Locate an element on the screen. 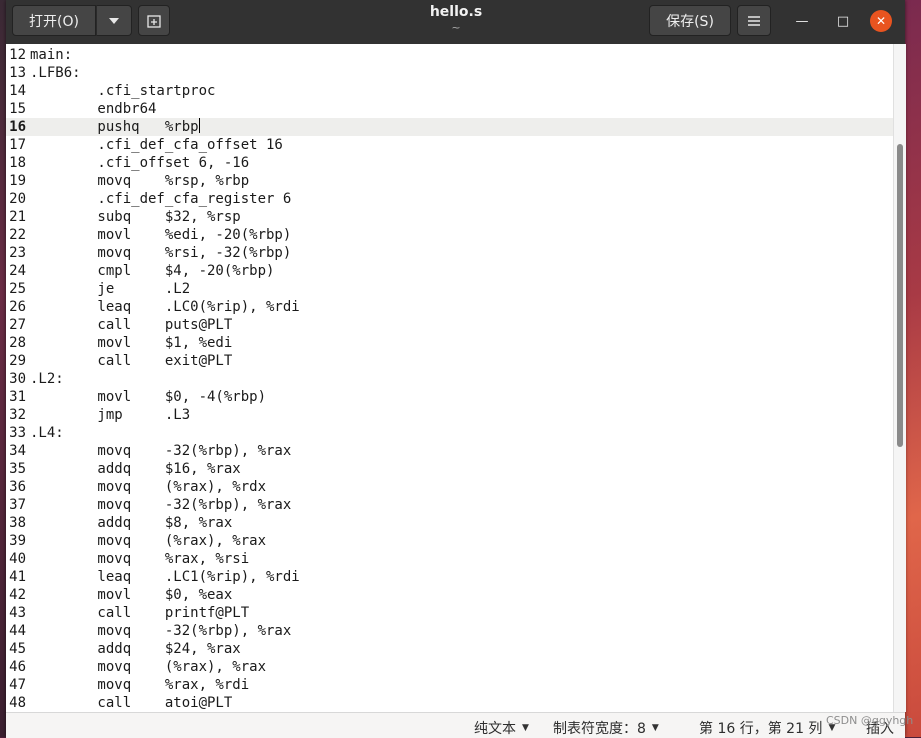 This screenshot has width=921, height=738. maximize-icon: □ is located at coordinates (843, 21).